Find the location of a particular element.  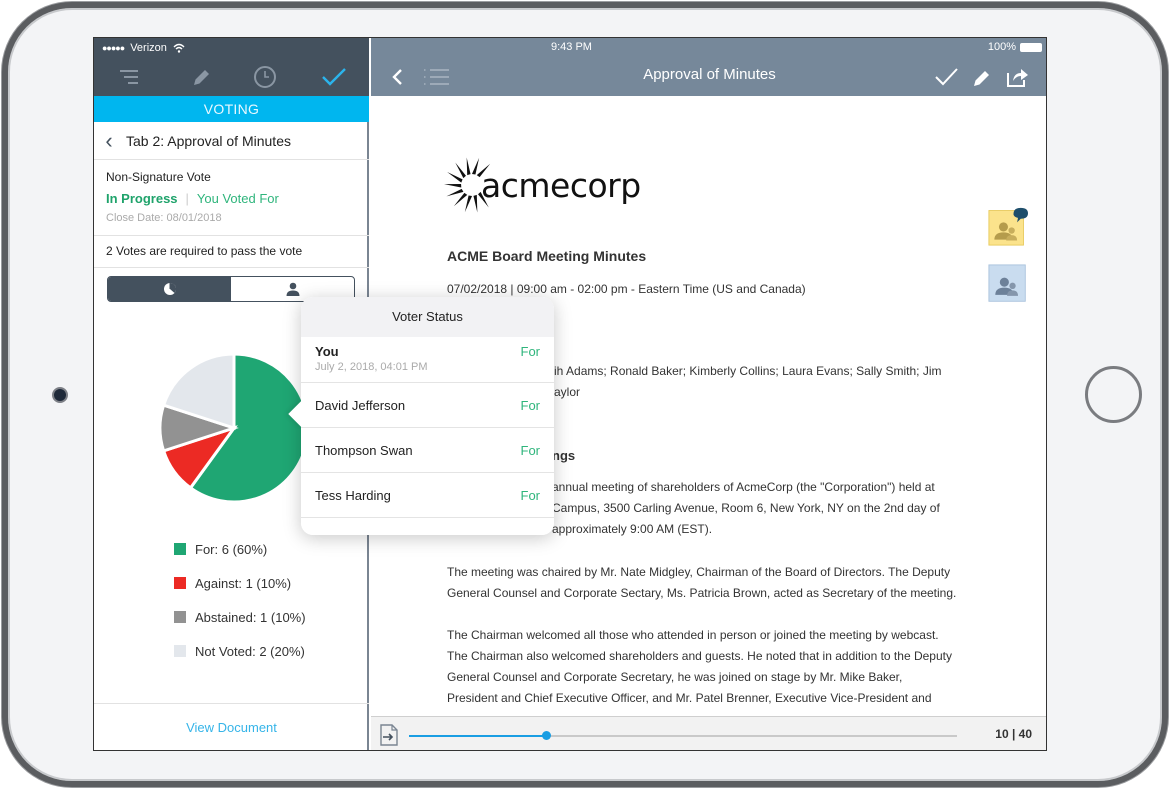

attendees-line: aylor is located at coordinates (567, 392).